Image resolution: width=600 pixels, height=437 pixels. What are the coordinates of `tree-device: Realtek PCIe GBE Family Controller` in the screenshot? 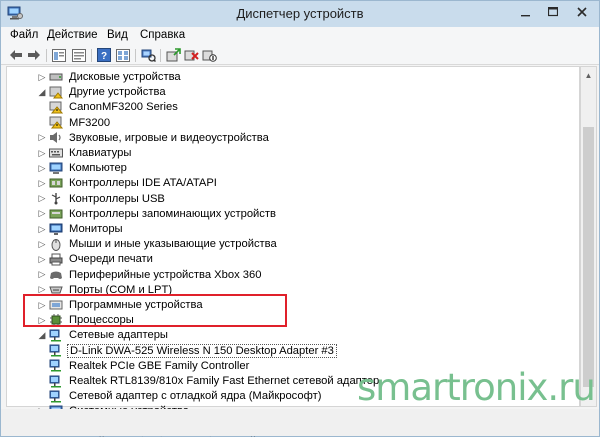 It's located at (149, 366).